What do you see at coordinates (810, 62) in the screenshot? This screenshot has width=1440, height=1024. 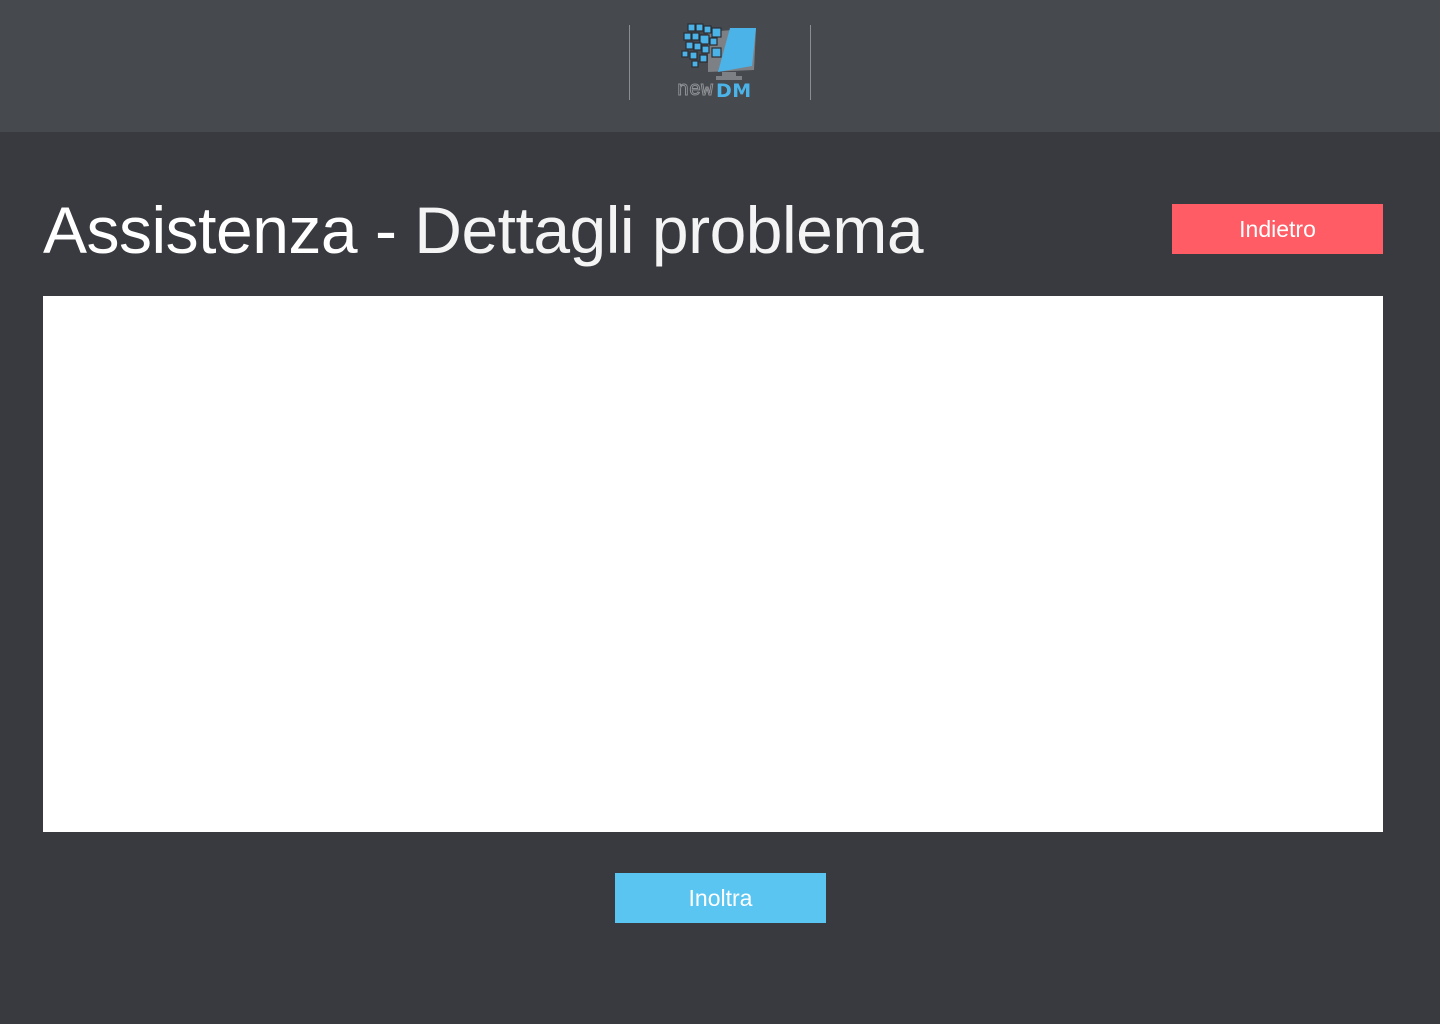 I see `header-divider-right` at bounding box center [810, 62].